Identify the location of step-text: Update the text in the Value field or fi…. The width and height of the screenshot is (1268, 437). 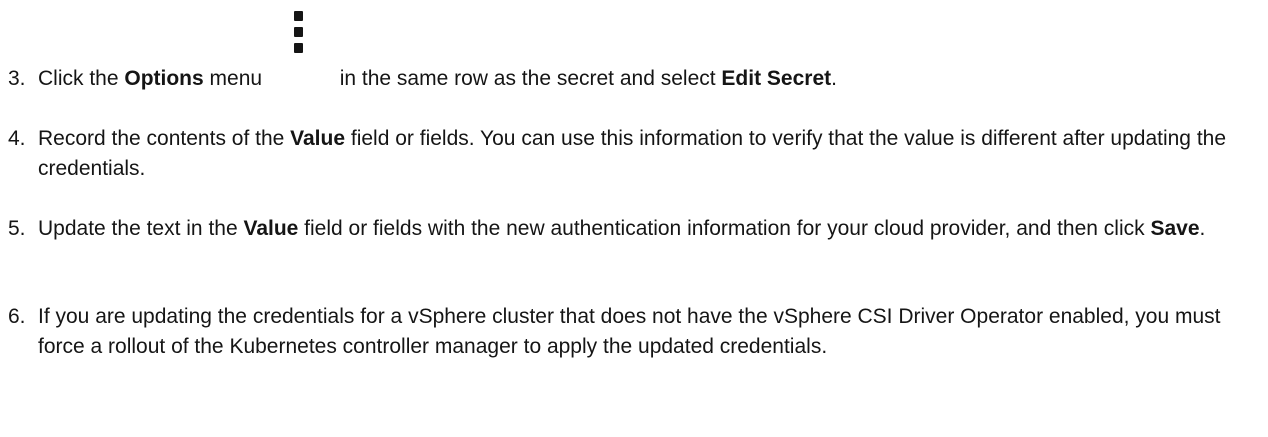
(622, 228).